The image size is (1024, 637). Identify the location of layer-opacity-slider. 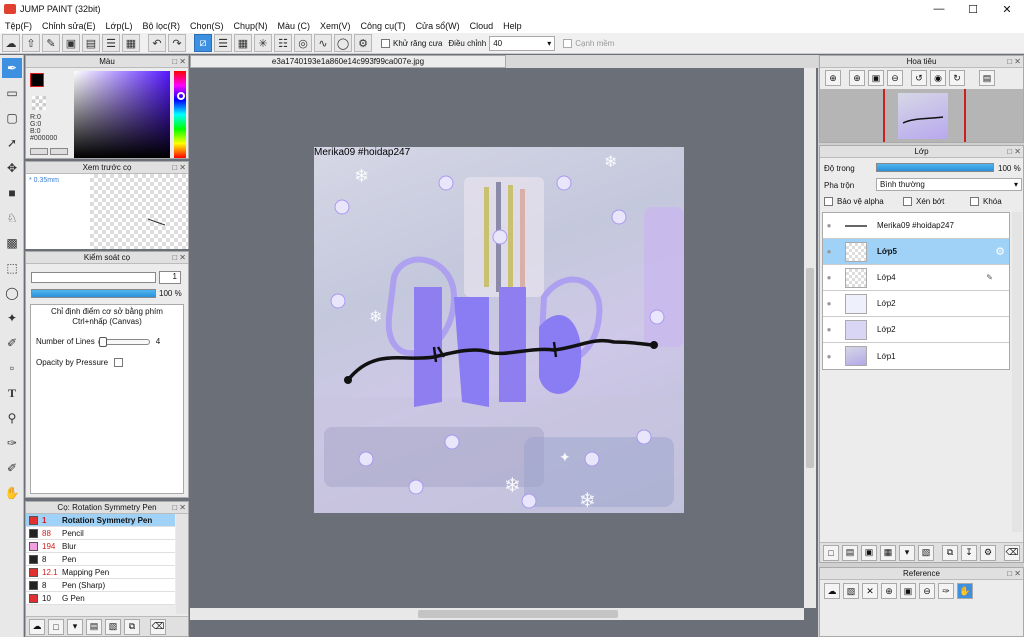
(935, 167).